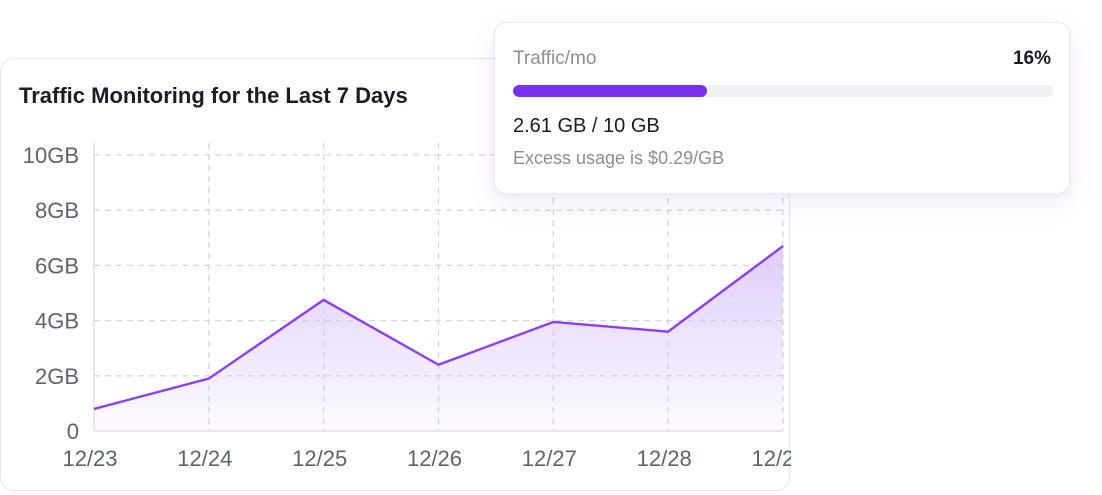 The image size is (1102, 495). What do you see at coordinates (664, 458) in the screenshot?
I see `x-tick-label: 12/28` at bounding box center [664, 458].